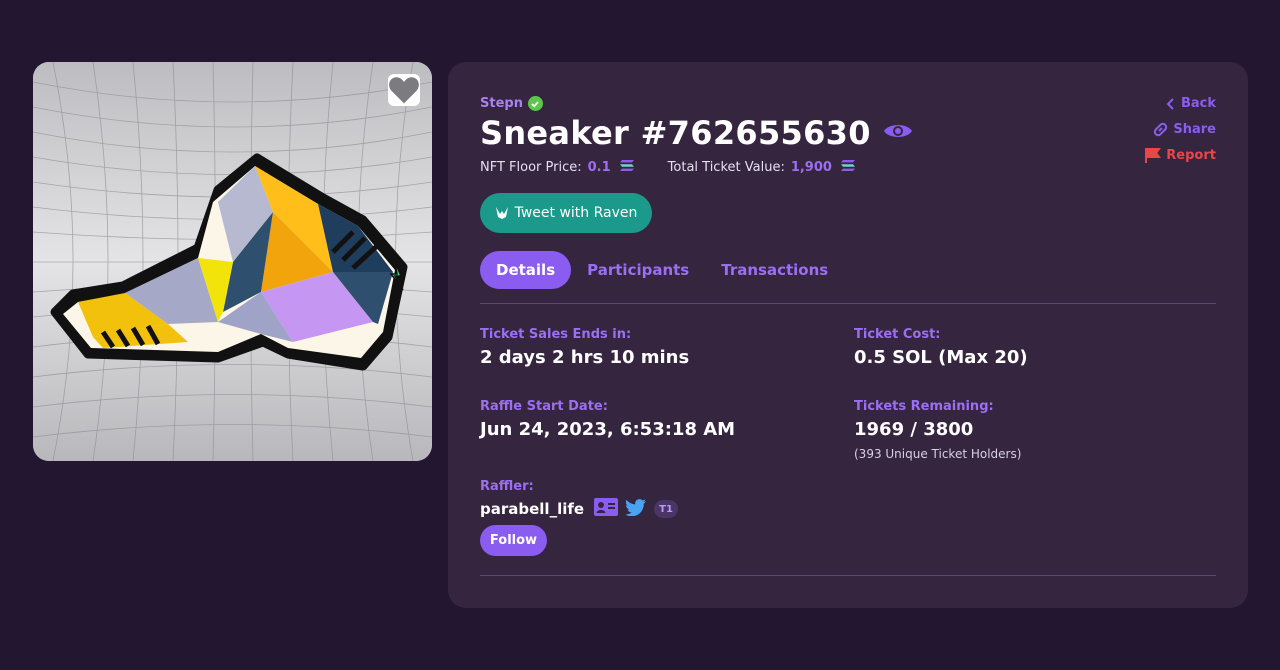 The height and width of the screenshot is (670, 1280). What do you see at coordinates (531, 167) in the screenshot?
I see `floor-price-label: NFT Floor Price:` at bounding box center [531, 167].